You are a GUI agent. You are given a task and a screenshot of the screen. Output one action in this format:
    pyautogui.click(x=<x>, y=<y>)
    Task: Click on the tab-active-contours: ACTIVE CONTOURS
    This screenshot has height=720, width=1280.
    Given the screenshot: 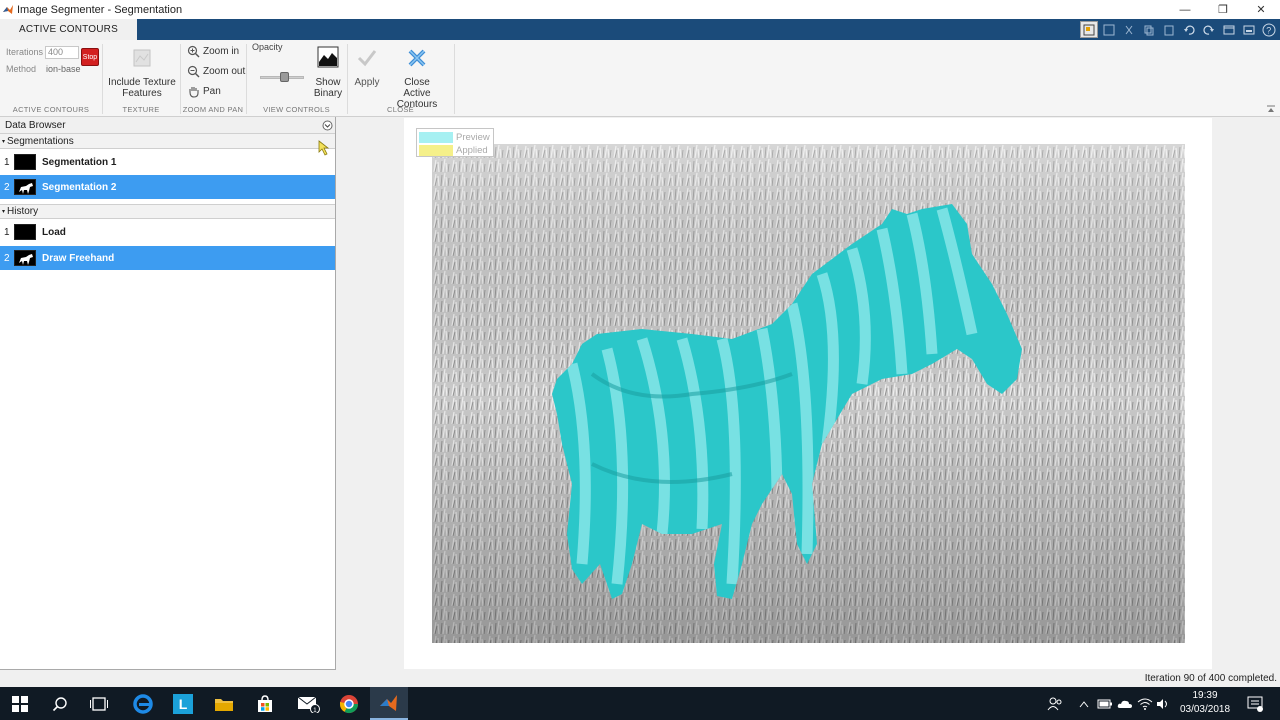 What is the action you would take?
    pyautogui.click(x=68, y=29)
    